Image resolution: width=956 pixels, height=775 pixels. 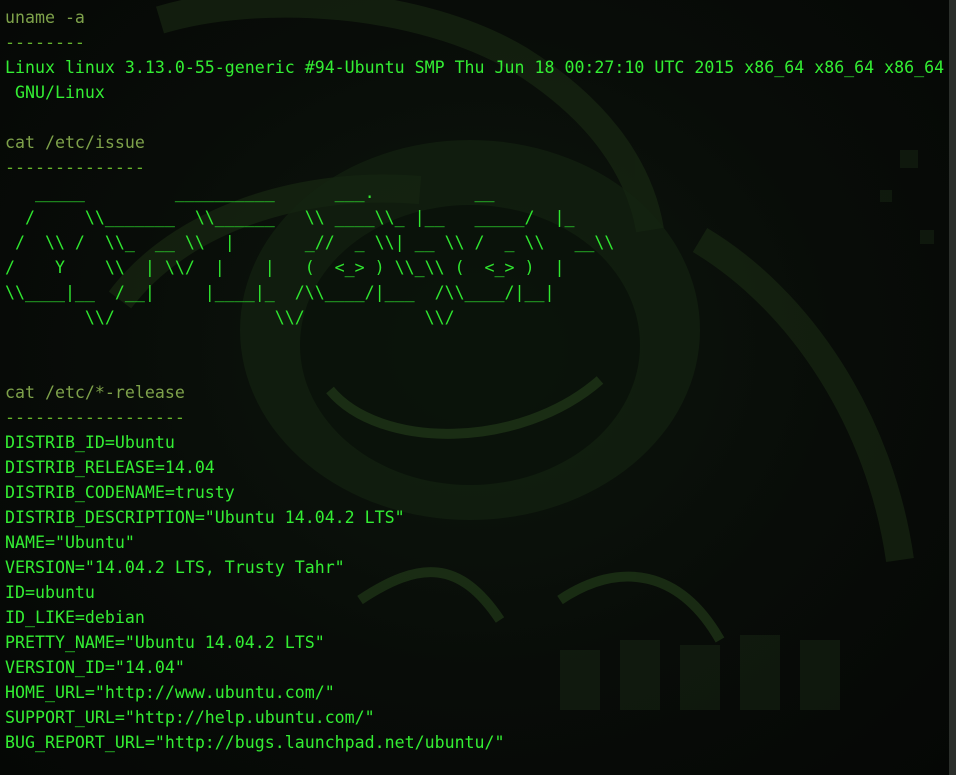 What do you see at coordinates (50, 592) in the screenshot?
I see `output-line: ID=ubuntu` at bounding box center [50, 592].